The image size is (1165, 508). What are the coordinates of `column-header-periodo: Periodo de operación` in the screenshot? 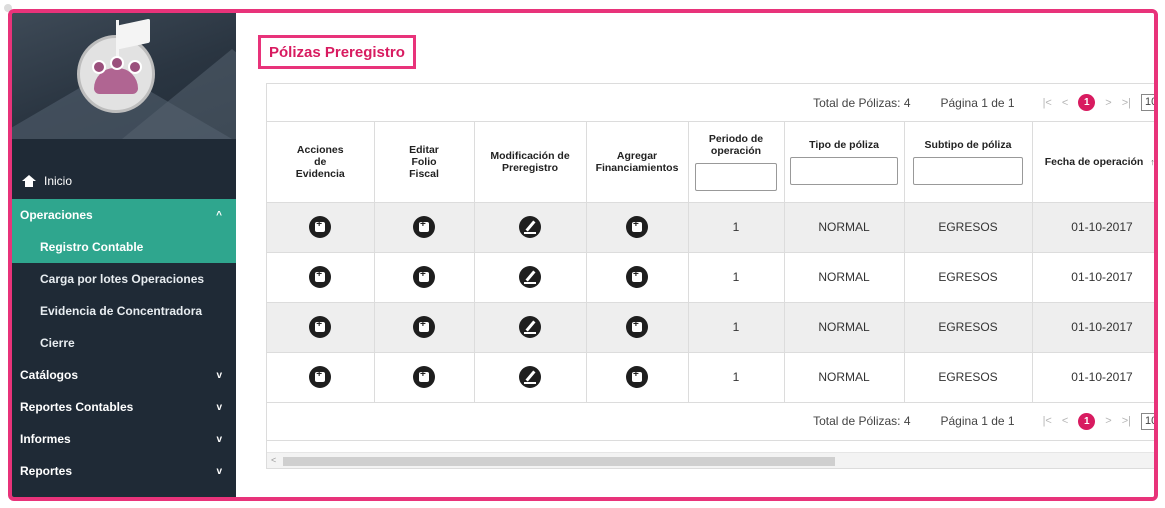 It's located at (736, 162).